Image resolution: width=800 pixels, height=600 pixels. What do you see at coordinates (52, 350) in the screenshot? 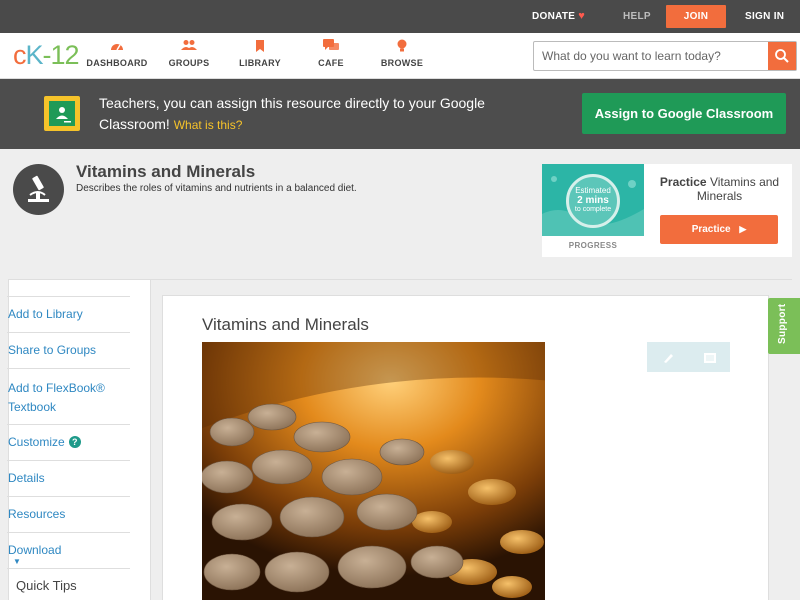
I see `share-to-groups-label: Share to Groups` at bounding box center [52, 350].